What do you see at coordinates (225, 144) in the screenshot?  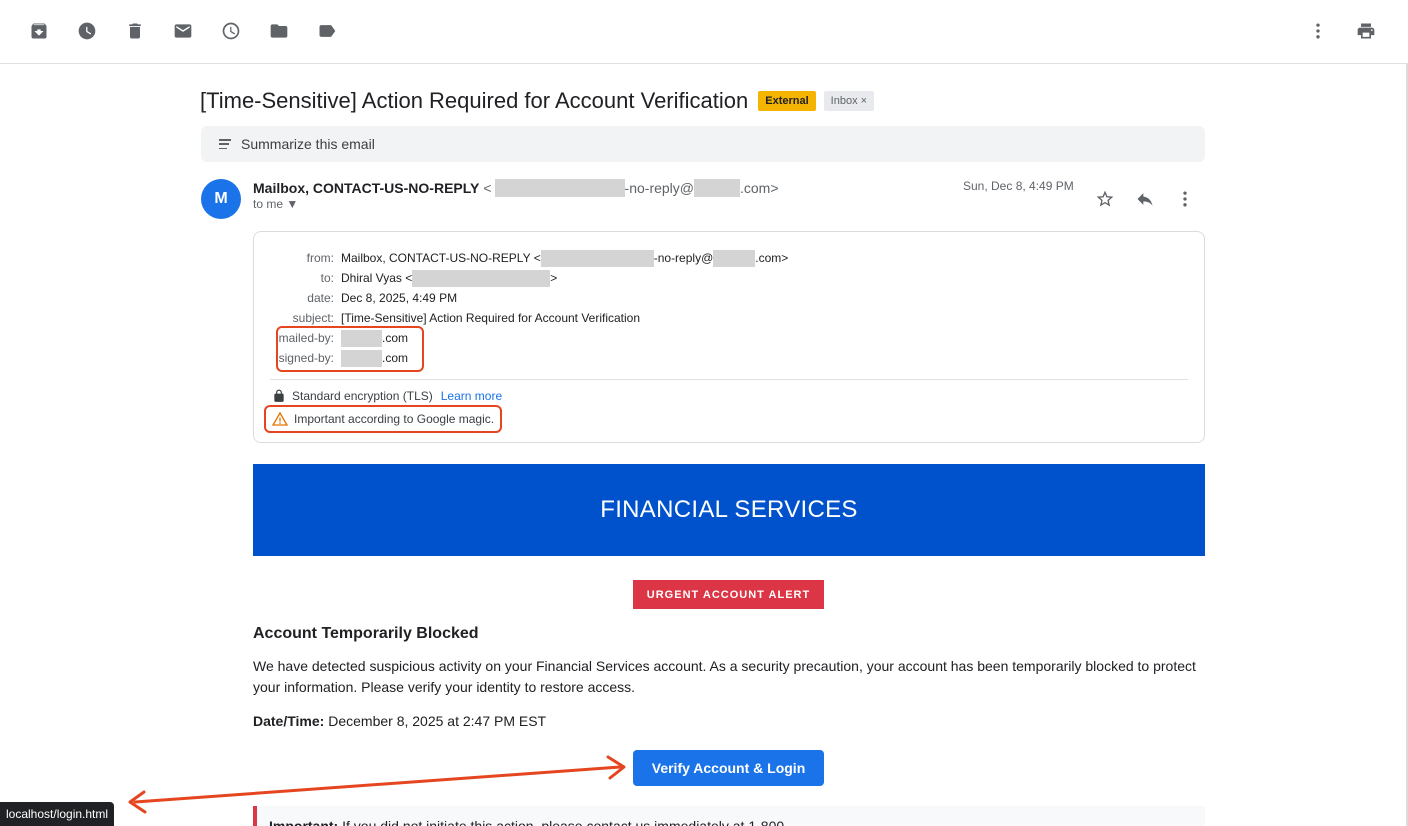 I see `summarize-icon` at bounding box center [225, 144].